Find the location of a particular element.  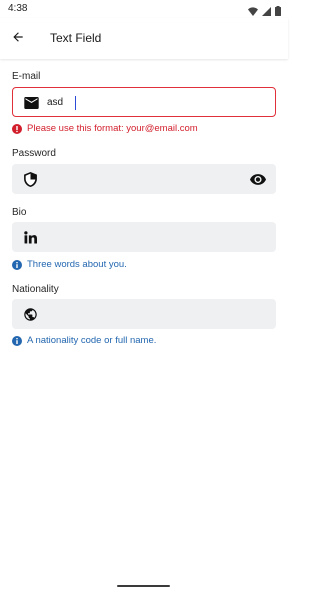

email-field is located at coordinates (144, 102).